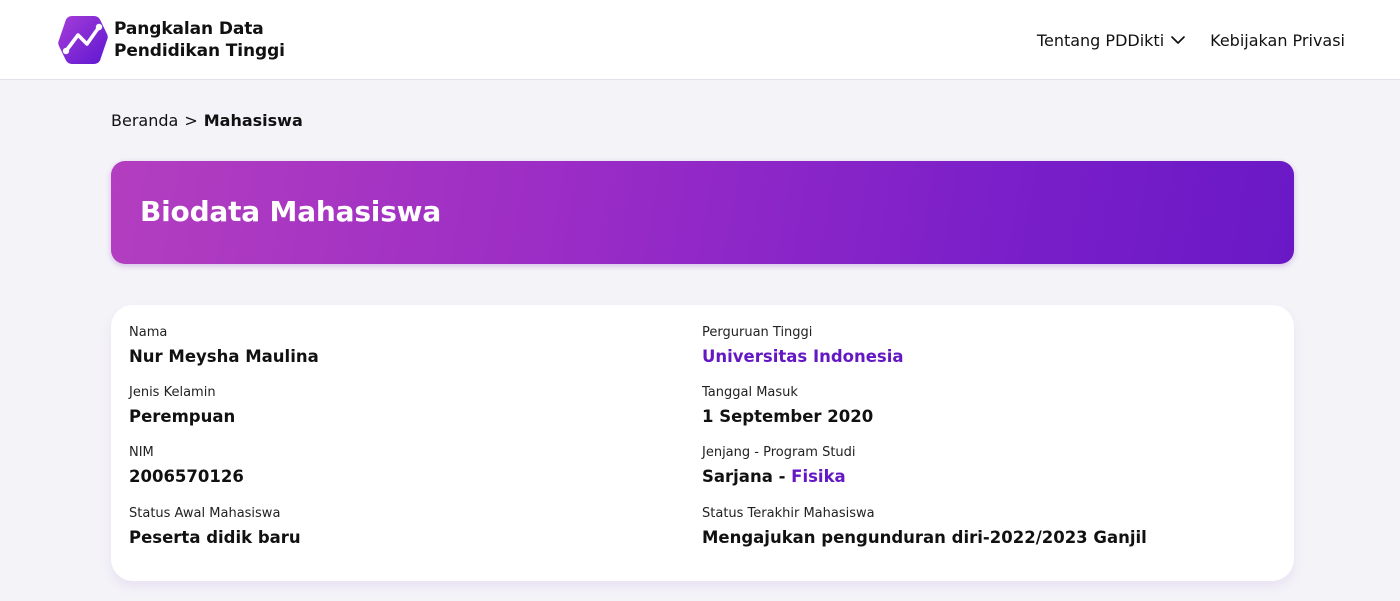 The height and width of the screenshot is (601, 1400). What do you see at coordinates (1191, 40) in the screenshot?
I see `main-nav: Tentang PDDikti Kebijakan Privasi` at bounding box center [1191, 40].